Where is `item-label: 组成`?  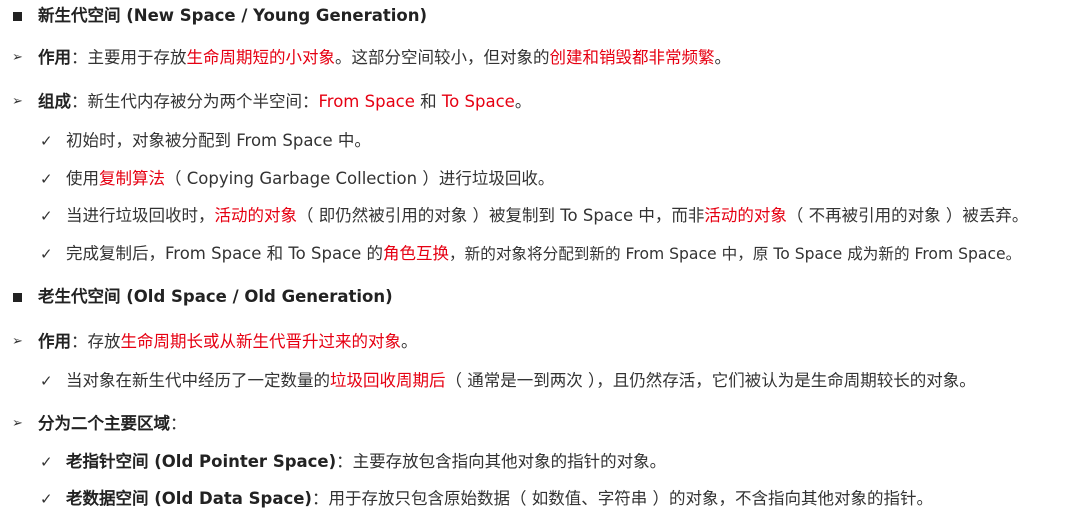 item-label: 组成 is located at coordinates (54, 101).